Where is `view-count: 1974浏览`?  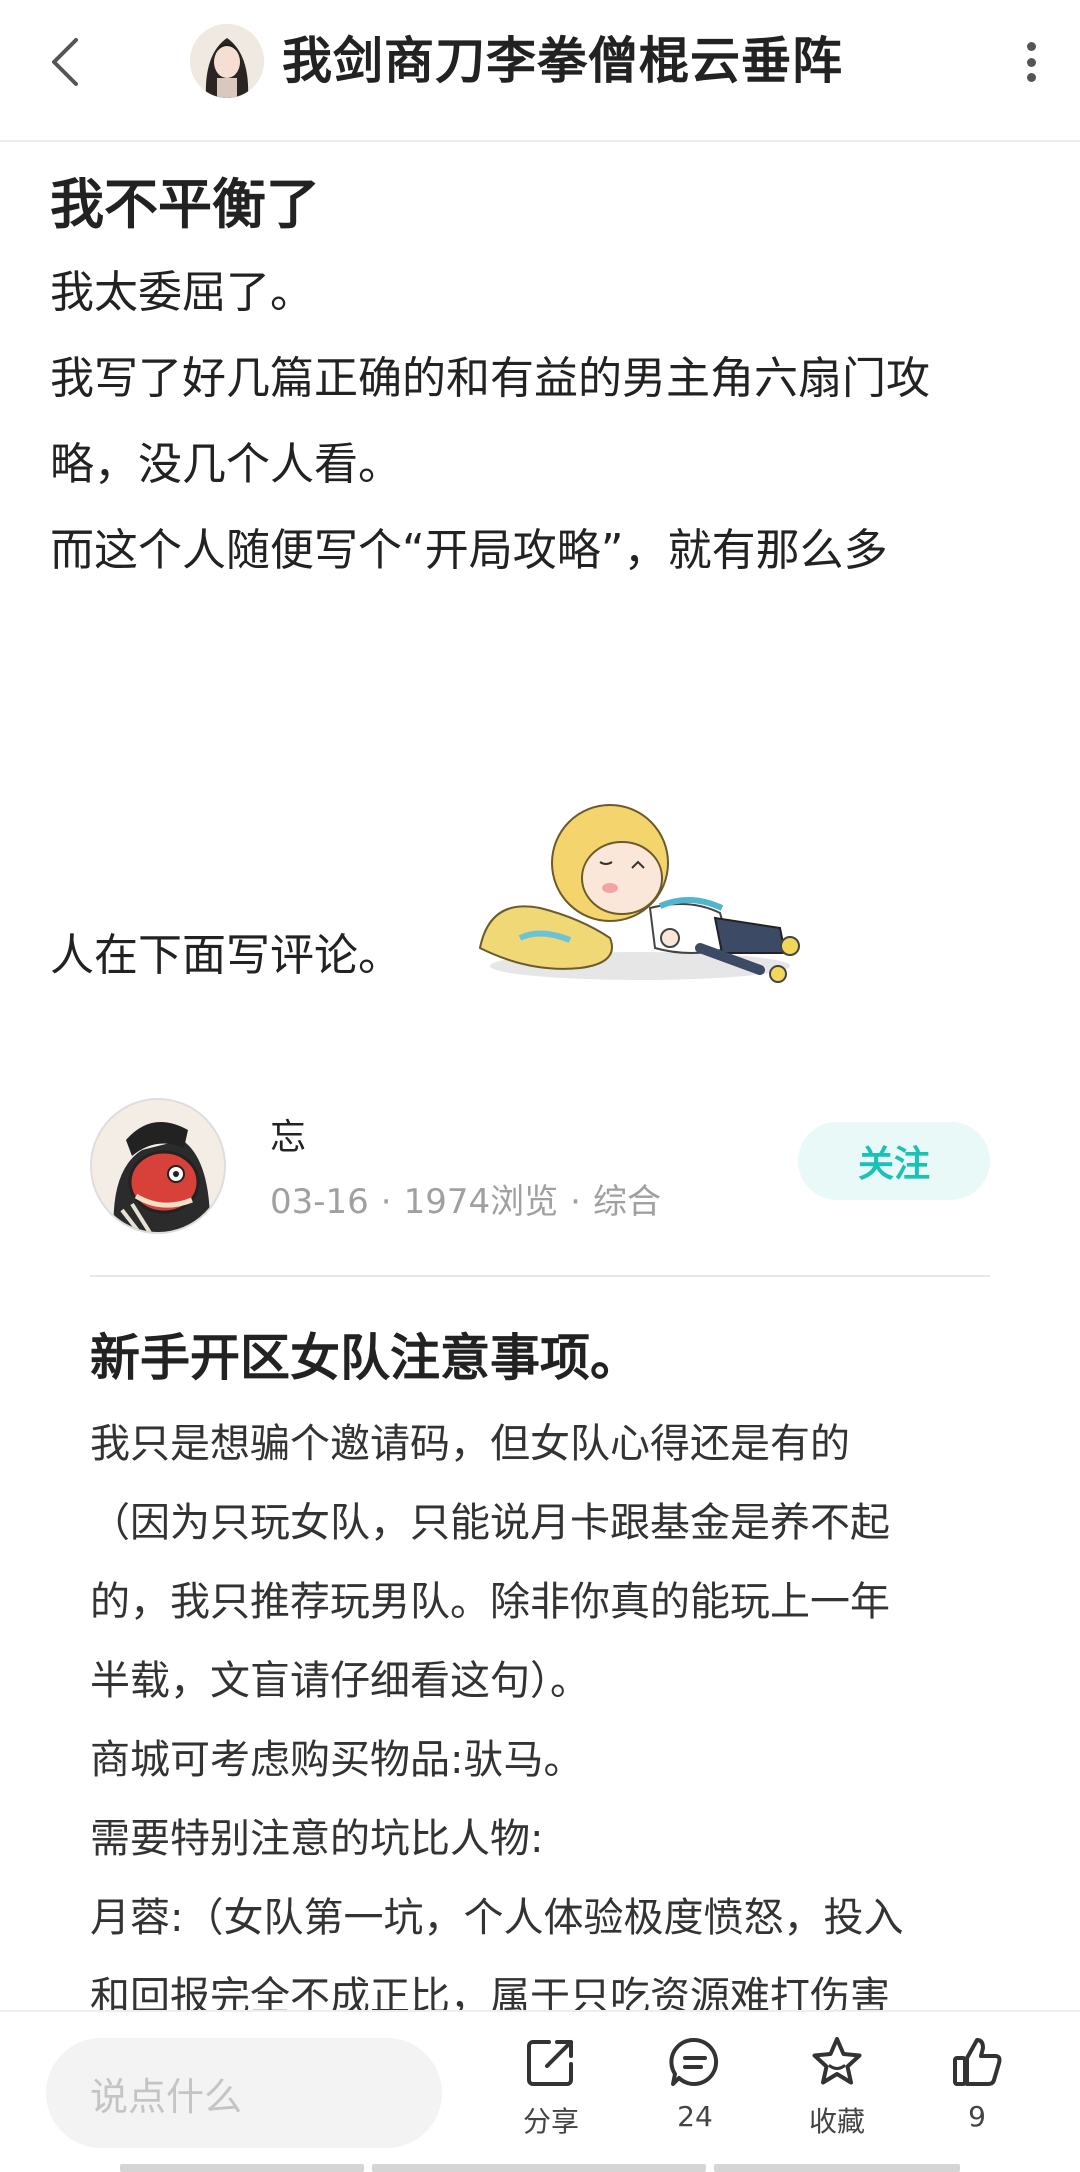 view-count: 1974浏览 is located at coordinates (481, 1202).